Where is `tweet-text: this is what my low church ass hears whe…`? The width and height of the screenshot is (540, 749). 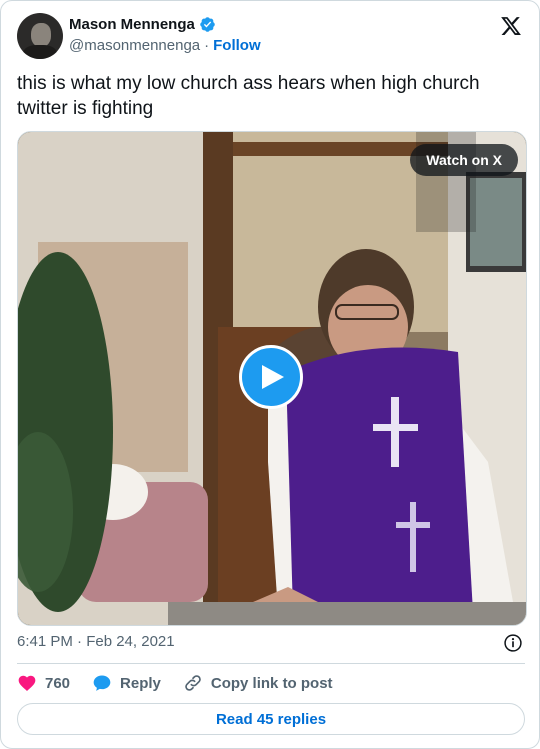
tweet-text: this is what my low church ass hears whe… is located at coordinates (248, 96).